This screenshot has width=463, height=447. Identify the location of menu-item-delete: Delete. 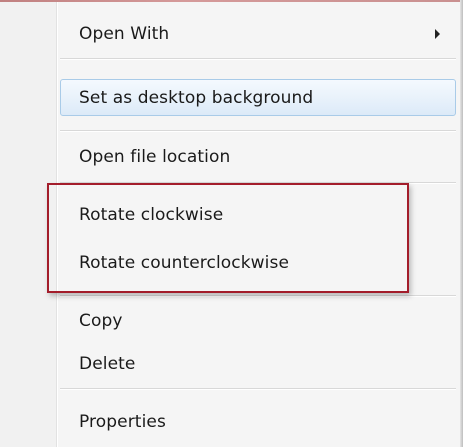
(230, 364).